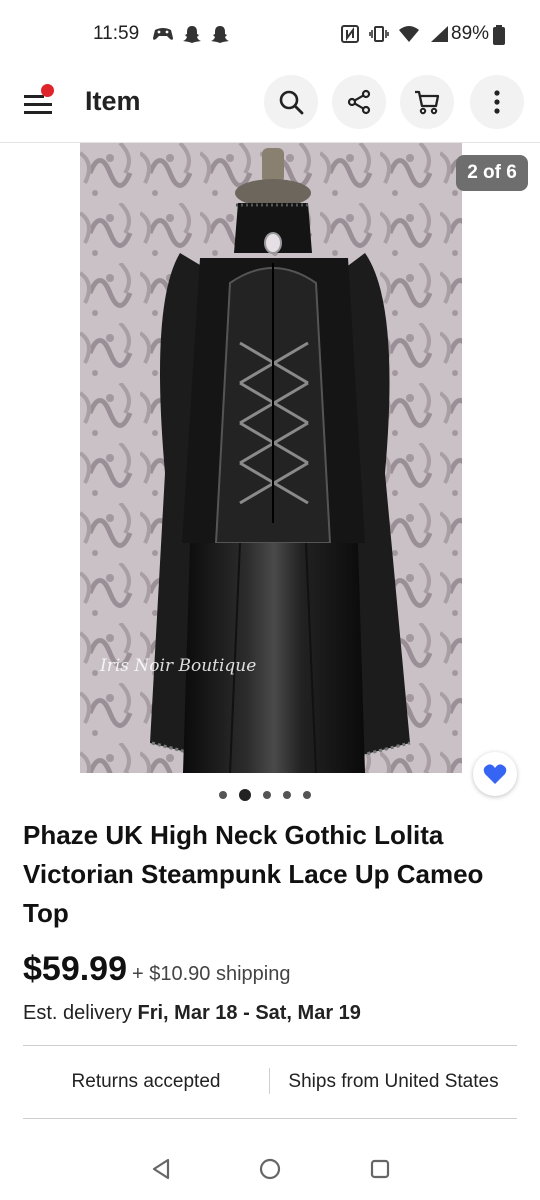 This screenshot has height=1200, width=540. I want to click on home-circle-icon, so click(270, 1169).